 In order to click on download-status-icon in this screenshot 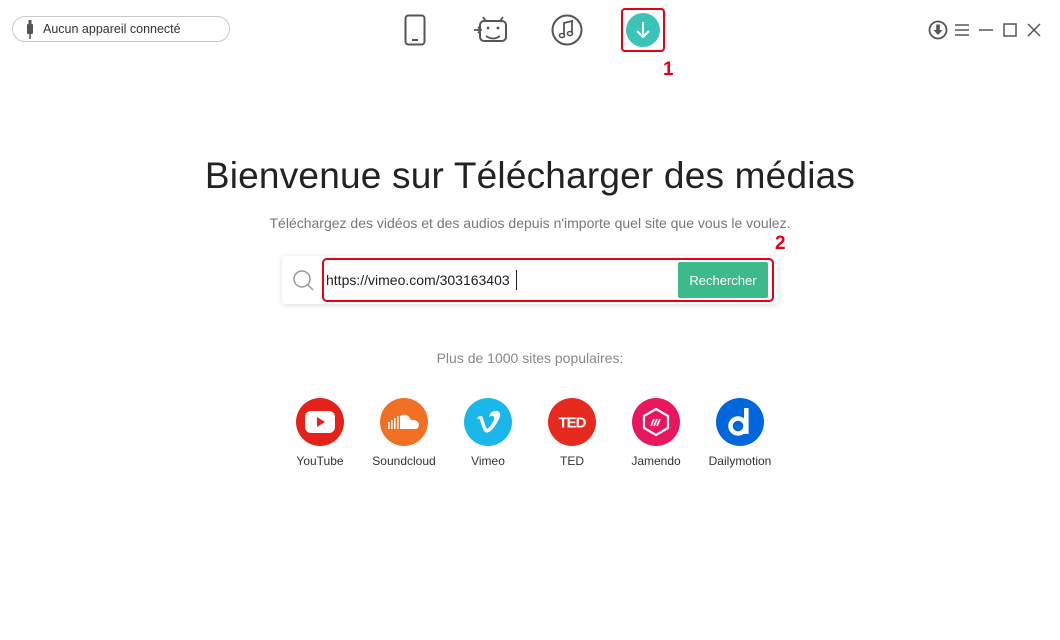, I will do `click(938, 30)`.